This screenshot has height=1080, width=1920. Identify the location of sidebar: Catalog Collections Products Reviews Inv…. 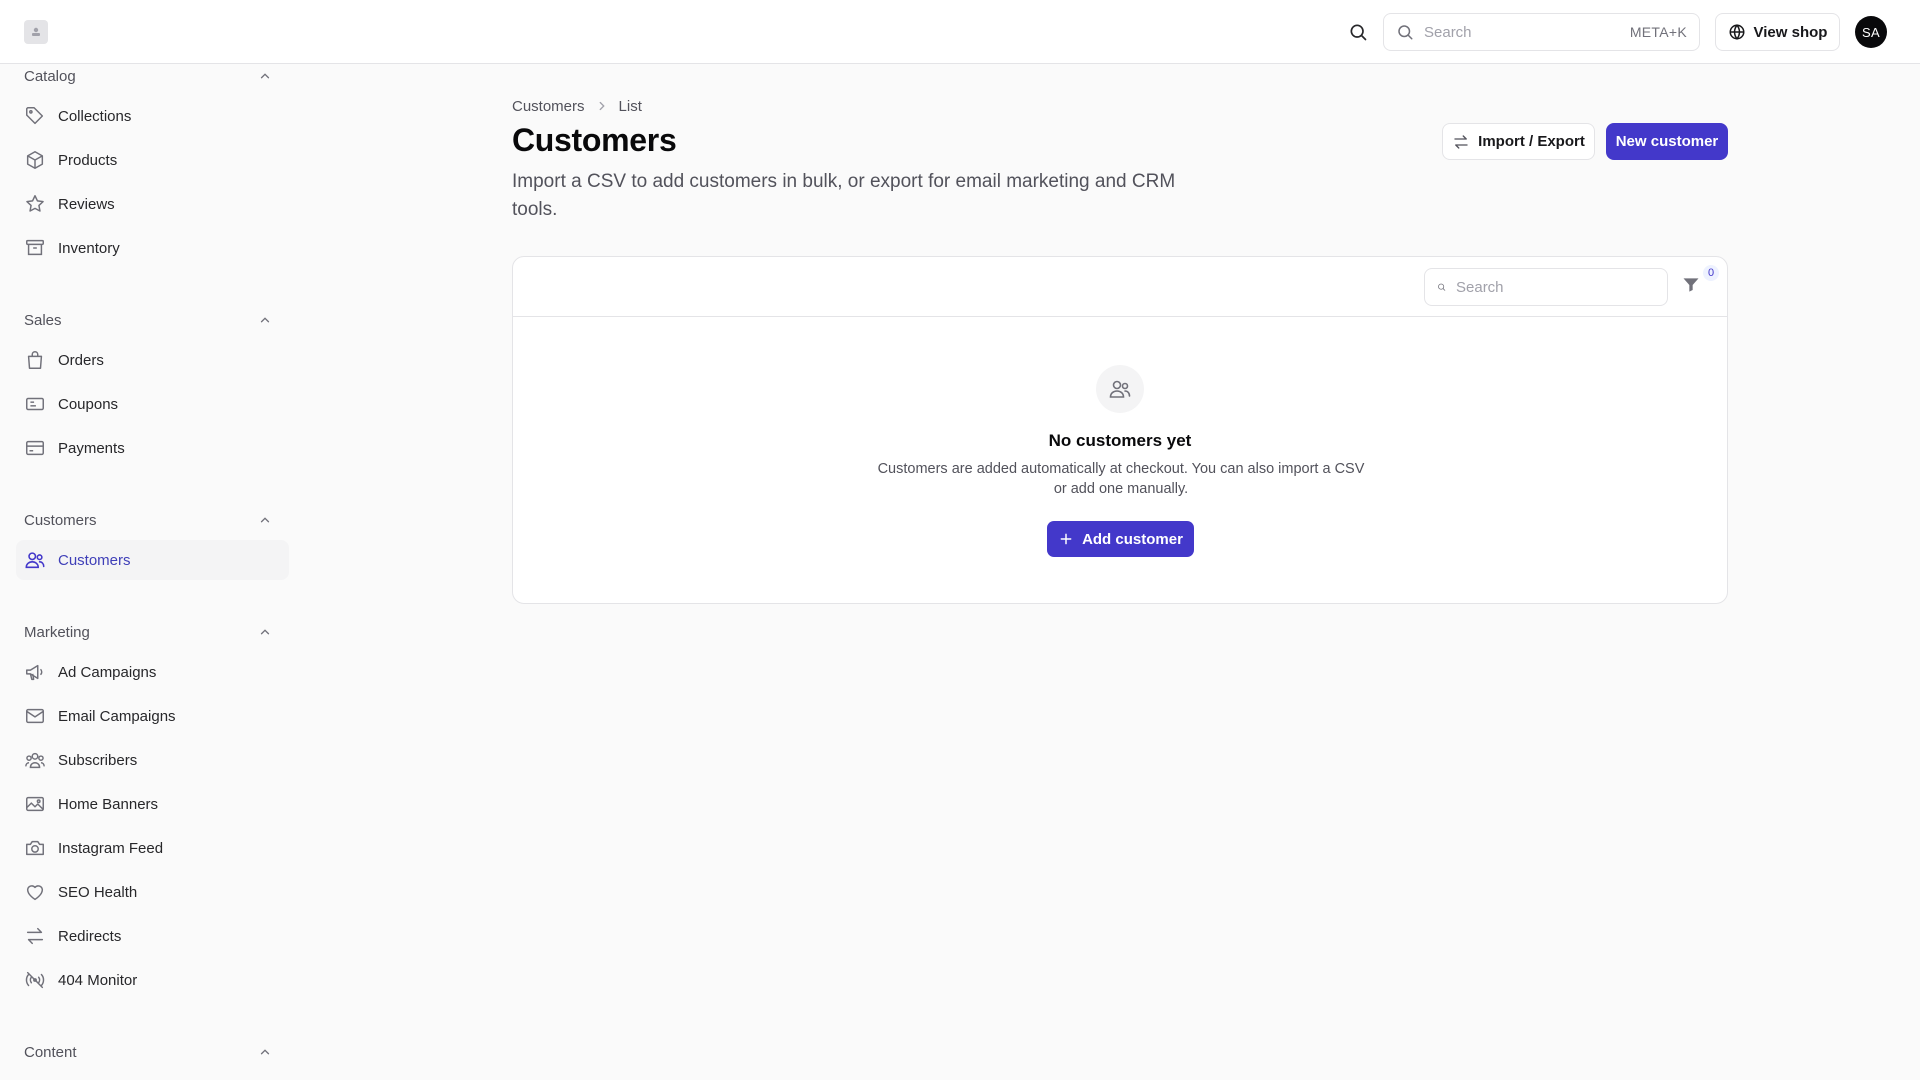
(150, 572).